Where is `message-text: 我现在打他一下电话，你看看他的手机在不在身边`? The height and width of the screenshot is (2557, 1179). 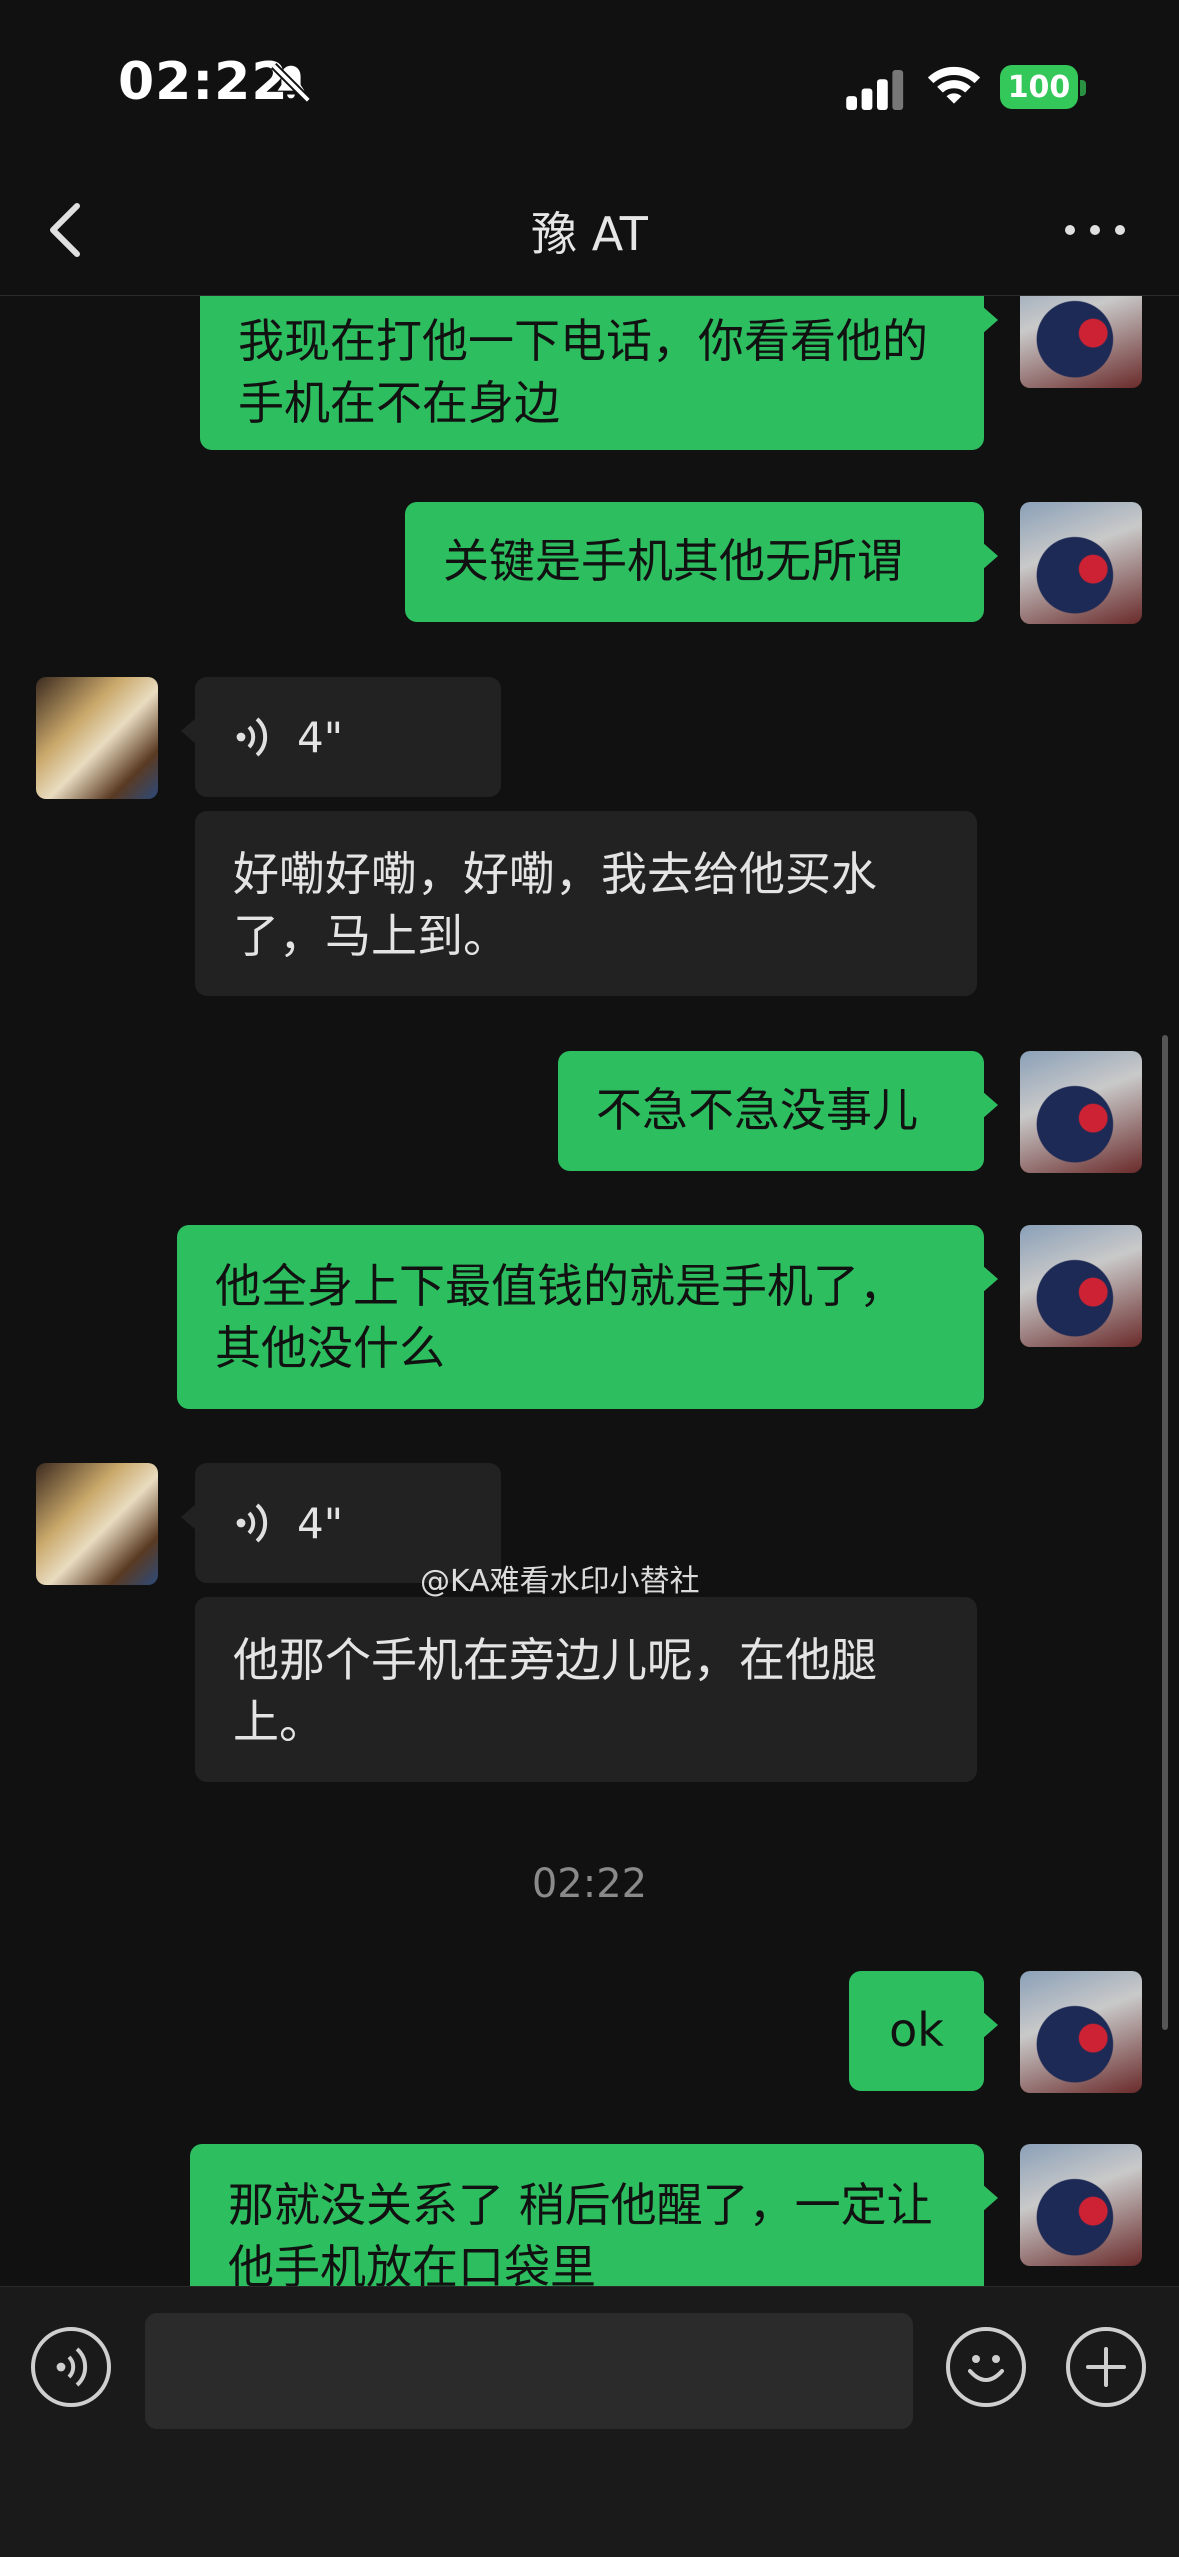 message-text: 我现在打他一下电话，你看看他的手机在不在身边 is located at coordinates (583, 372).